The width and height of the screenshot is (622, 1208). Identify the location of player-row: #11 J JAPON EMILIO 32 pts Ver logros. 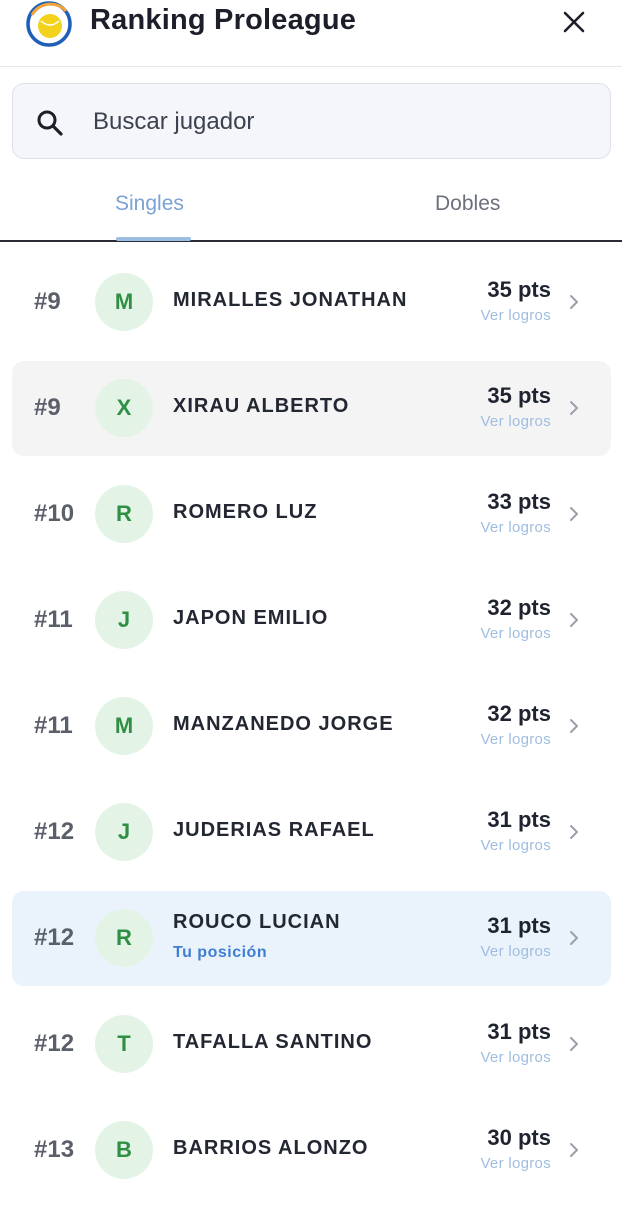
(311, 620).